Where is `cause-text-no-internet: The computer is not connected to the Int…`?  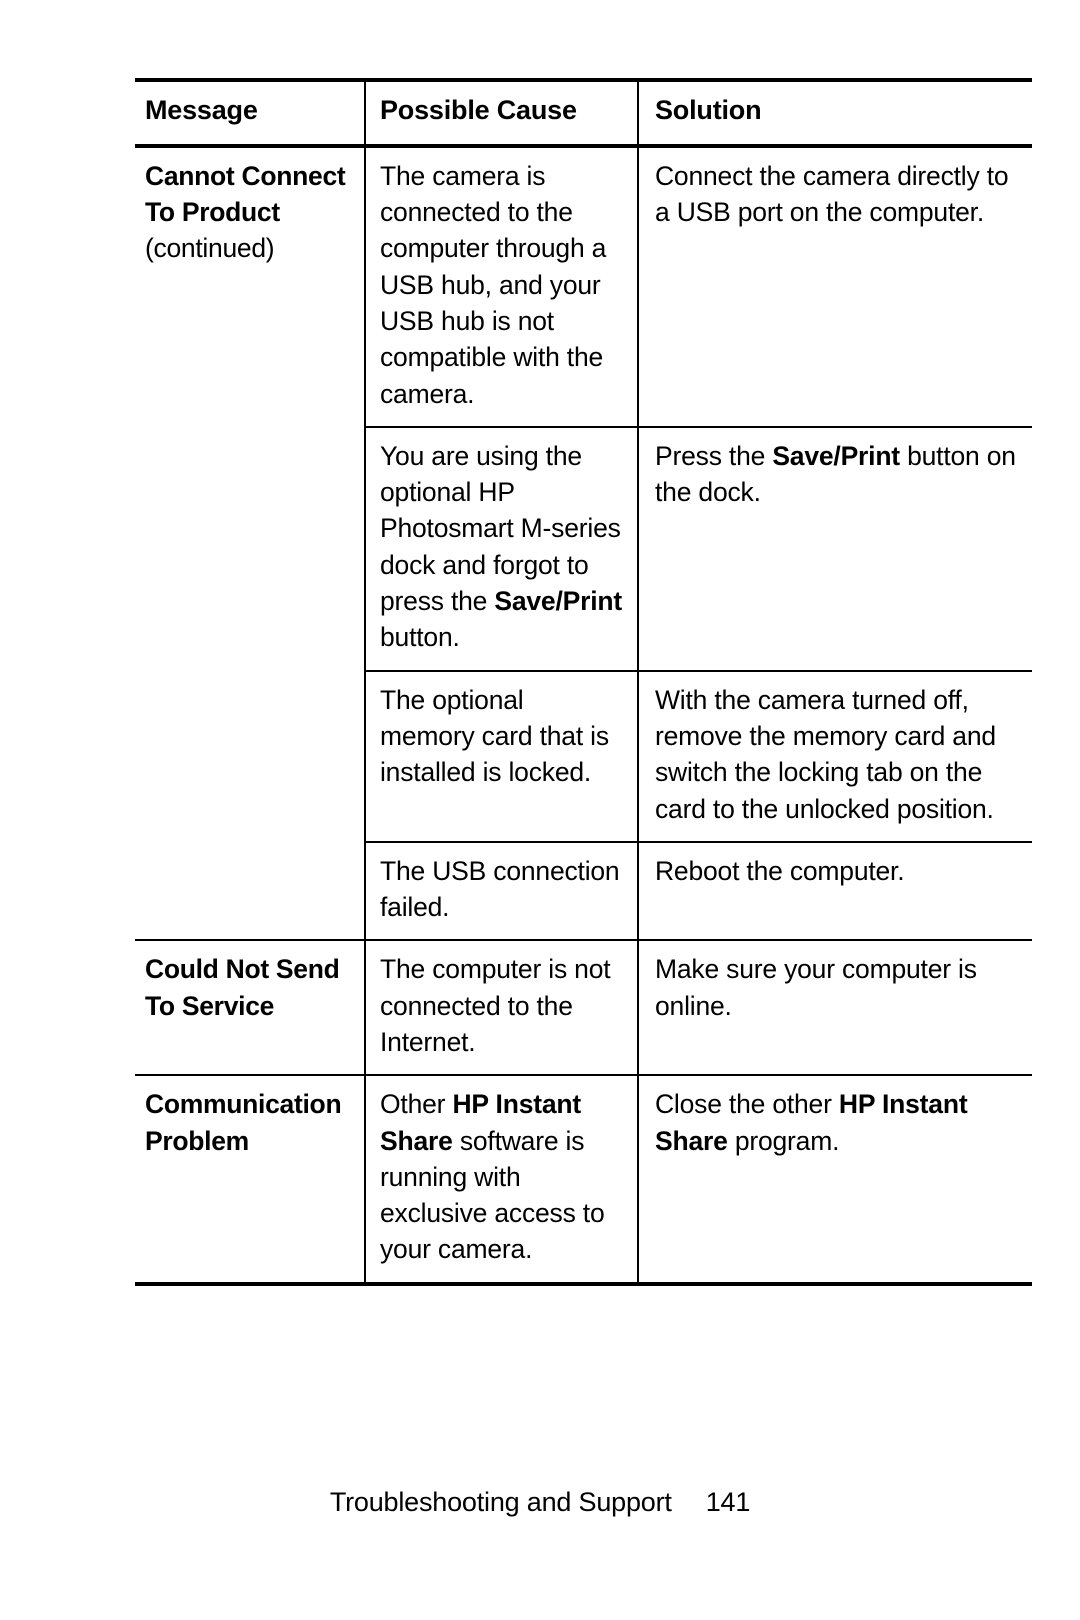 cause-text-no-internet: The computer is not connected to the Int… is located at coordinates (495, 1005).